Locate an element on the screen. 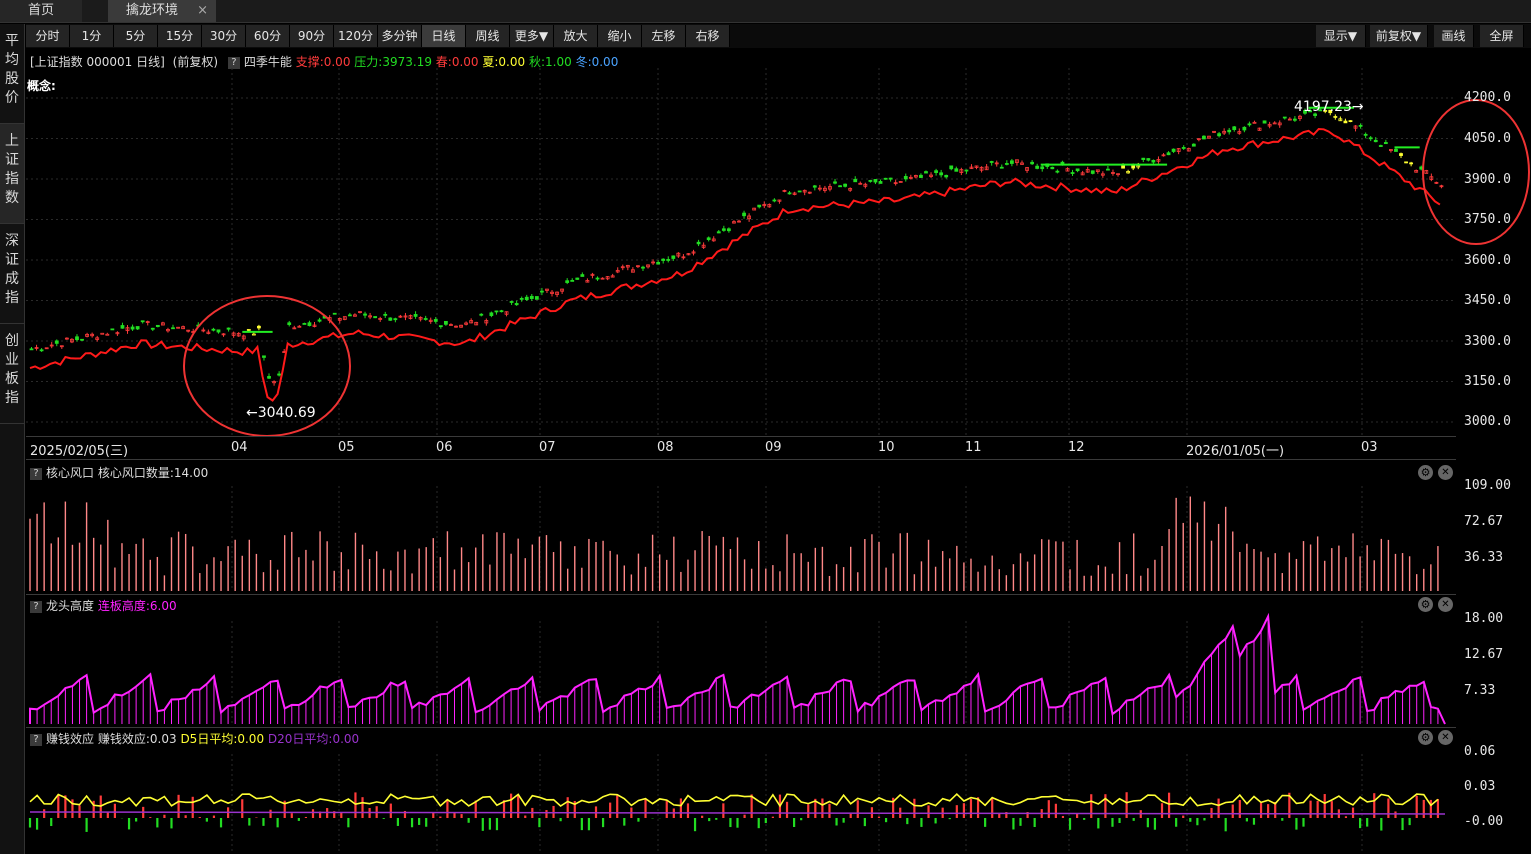 The height and width of the screenshot is (854, 1531). x-label: 12 is located at coordinates (1076, 447).